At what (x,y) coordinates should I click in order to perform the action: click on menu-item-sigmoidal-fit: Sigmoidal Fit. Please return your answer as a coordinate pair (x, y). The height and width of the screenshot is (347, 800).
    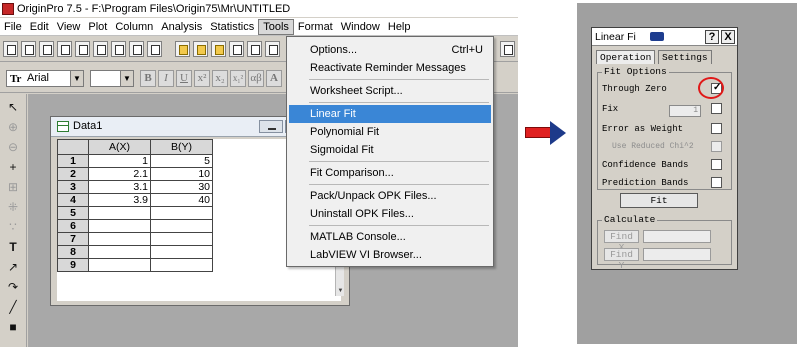
    Looking at the image, I should click on (390, 150).